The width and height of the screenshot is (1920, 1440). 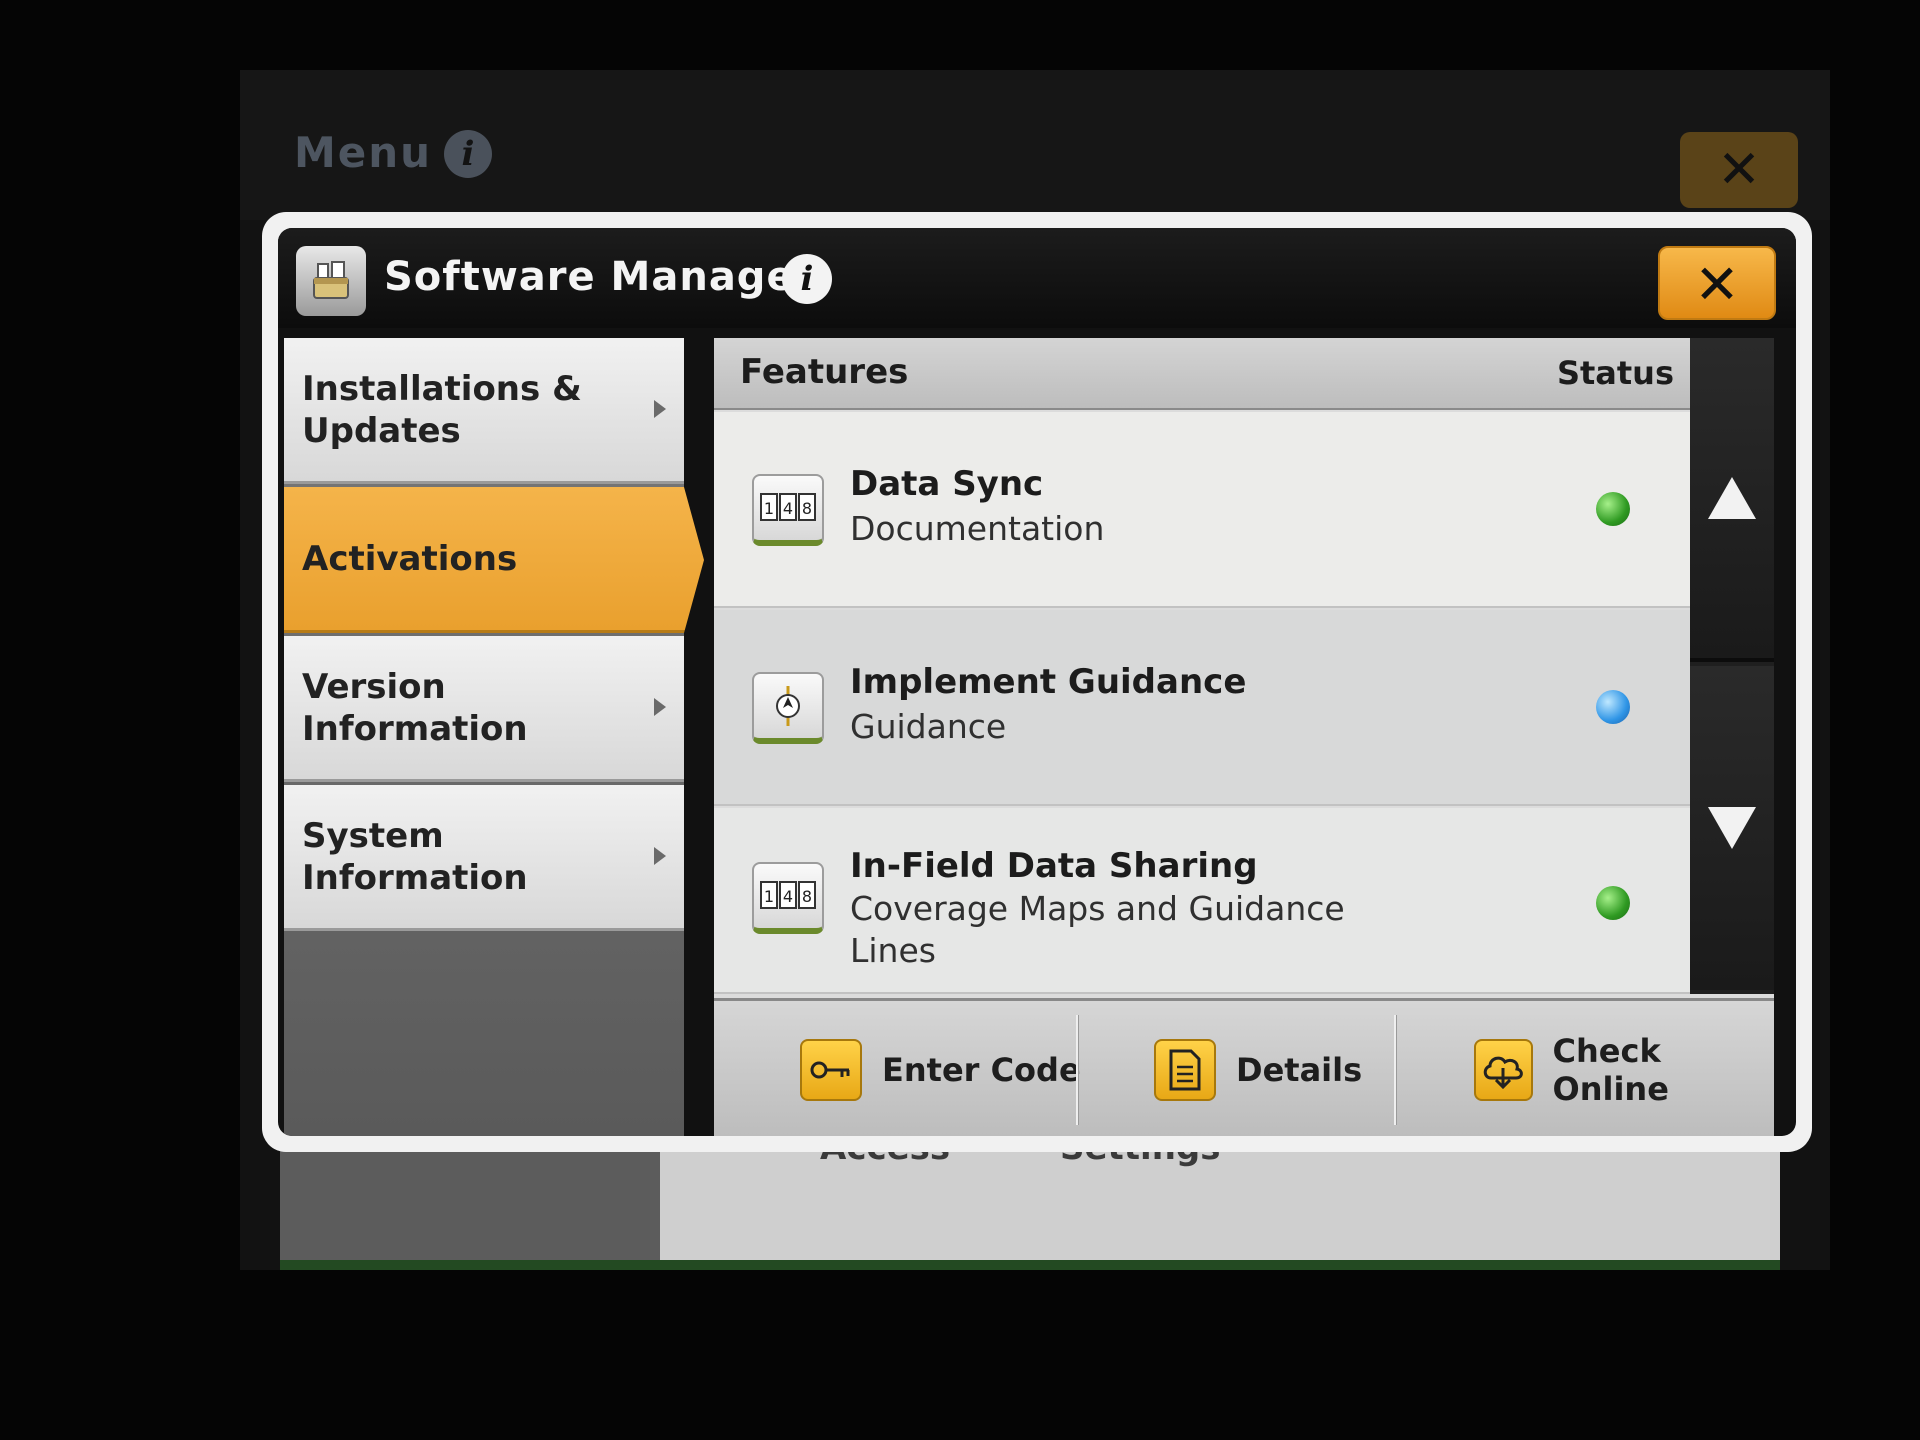 I want to click on scroll-down-button, so click(x=1732, y=828).